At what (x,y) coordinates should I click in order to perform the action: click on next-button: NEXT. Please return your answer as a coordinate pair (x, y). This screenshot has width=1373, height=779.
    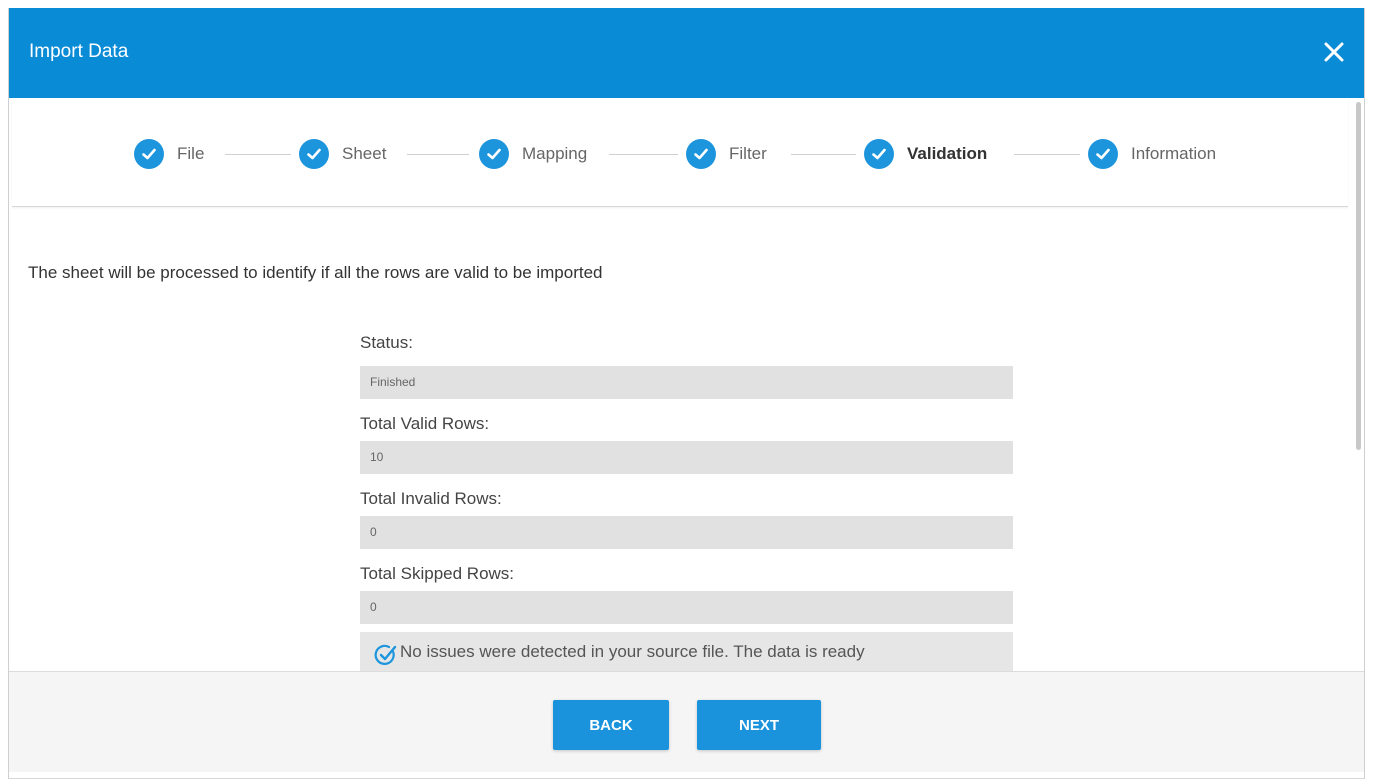
    Looking at the image, I should click on (759, 725).